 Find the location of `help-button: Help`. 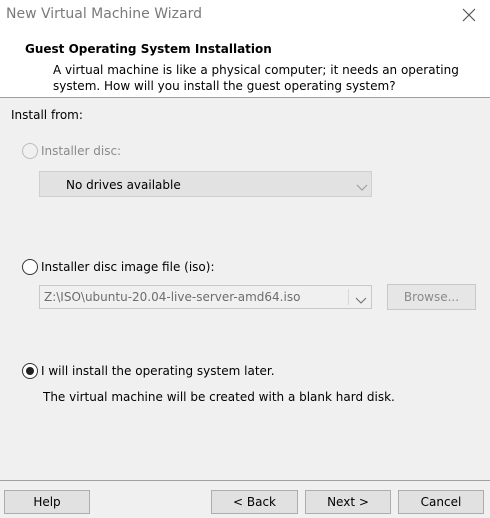

help-button: Help is located at coordinates (47, 502).